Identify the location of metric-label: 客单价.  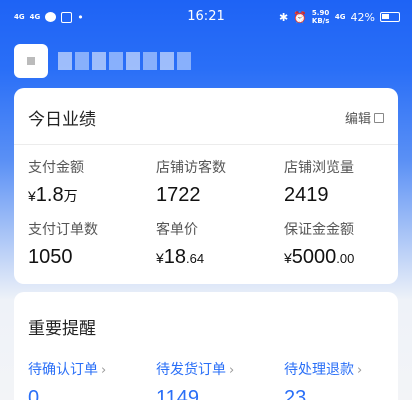
(177, 230).